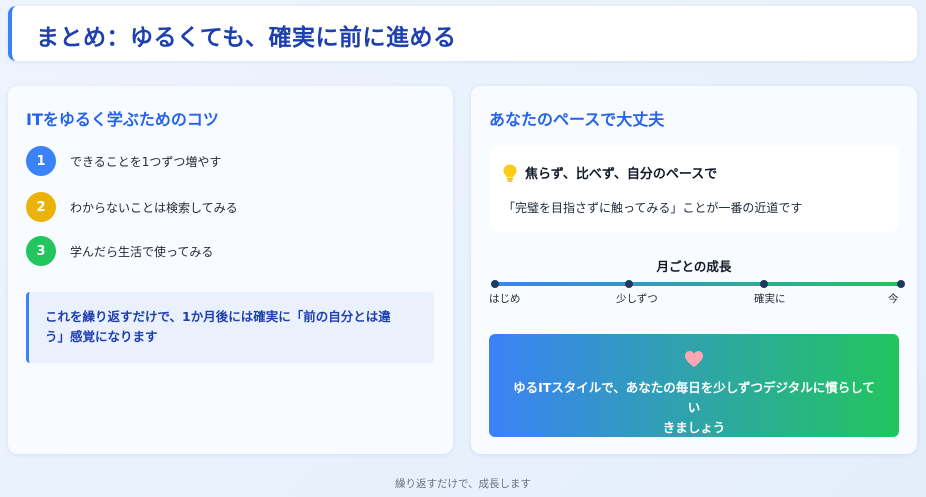  I want to click on callout-line: これを繰り返すだけで、1か月後には確実に「前の自分とは違, so click(218, 316).